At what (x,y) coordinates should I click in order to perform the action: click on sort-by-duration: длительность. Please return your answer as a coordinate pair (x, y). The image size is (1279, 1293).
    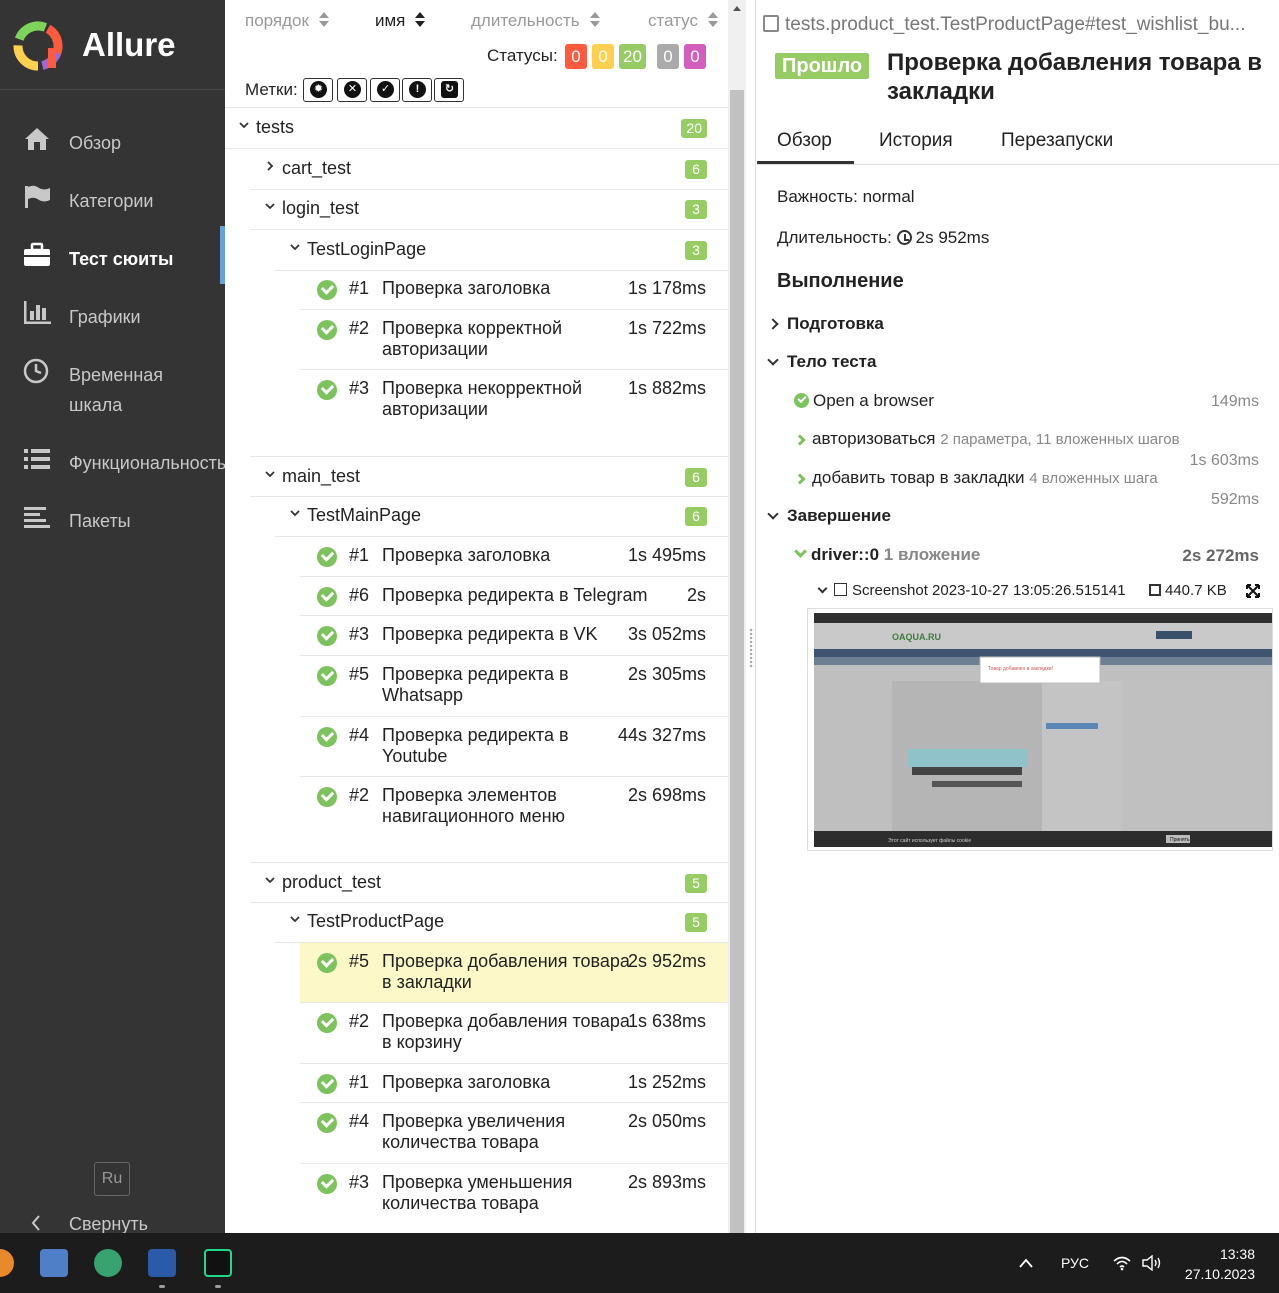
    Looking at the image, I should click on (535, 21).